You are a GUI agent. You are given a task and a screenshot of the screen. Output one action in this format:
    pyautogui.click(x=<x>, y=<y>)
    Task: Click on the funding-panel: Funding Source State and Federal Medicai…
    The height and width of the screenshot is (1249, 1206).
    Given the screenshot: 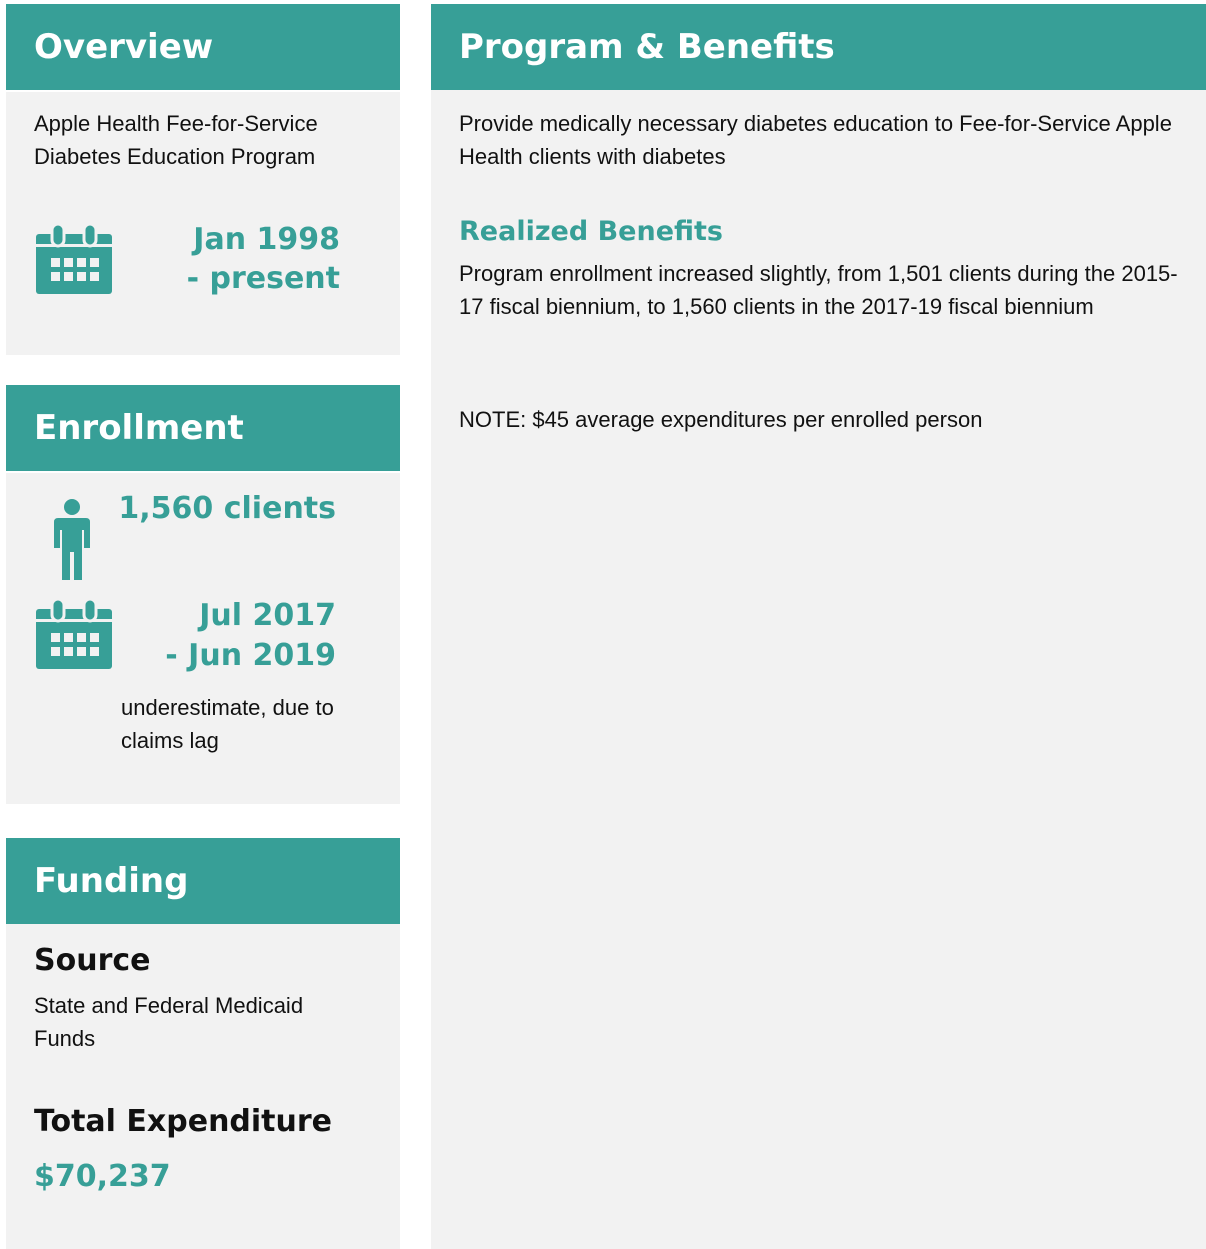 What is the action you would take?
    pyautogui.click(x=203, y=1043)
    